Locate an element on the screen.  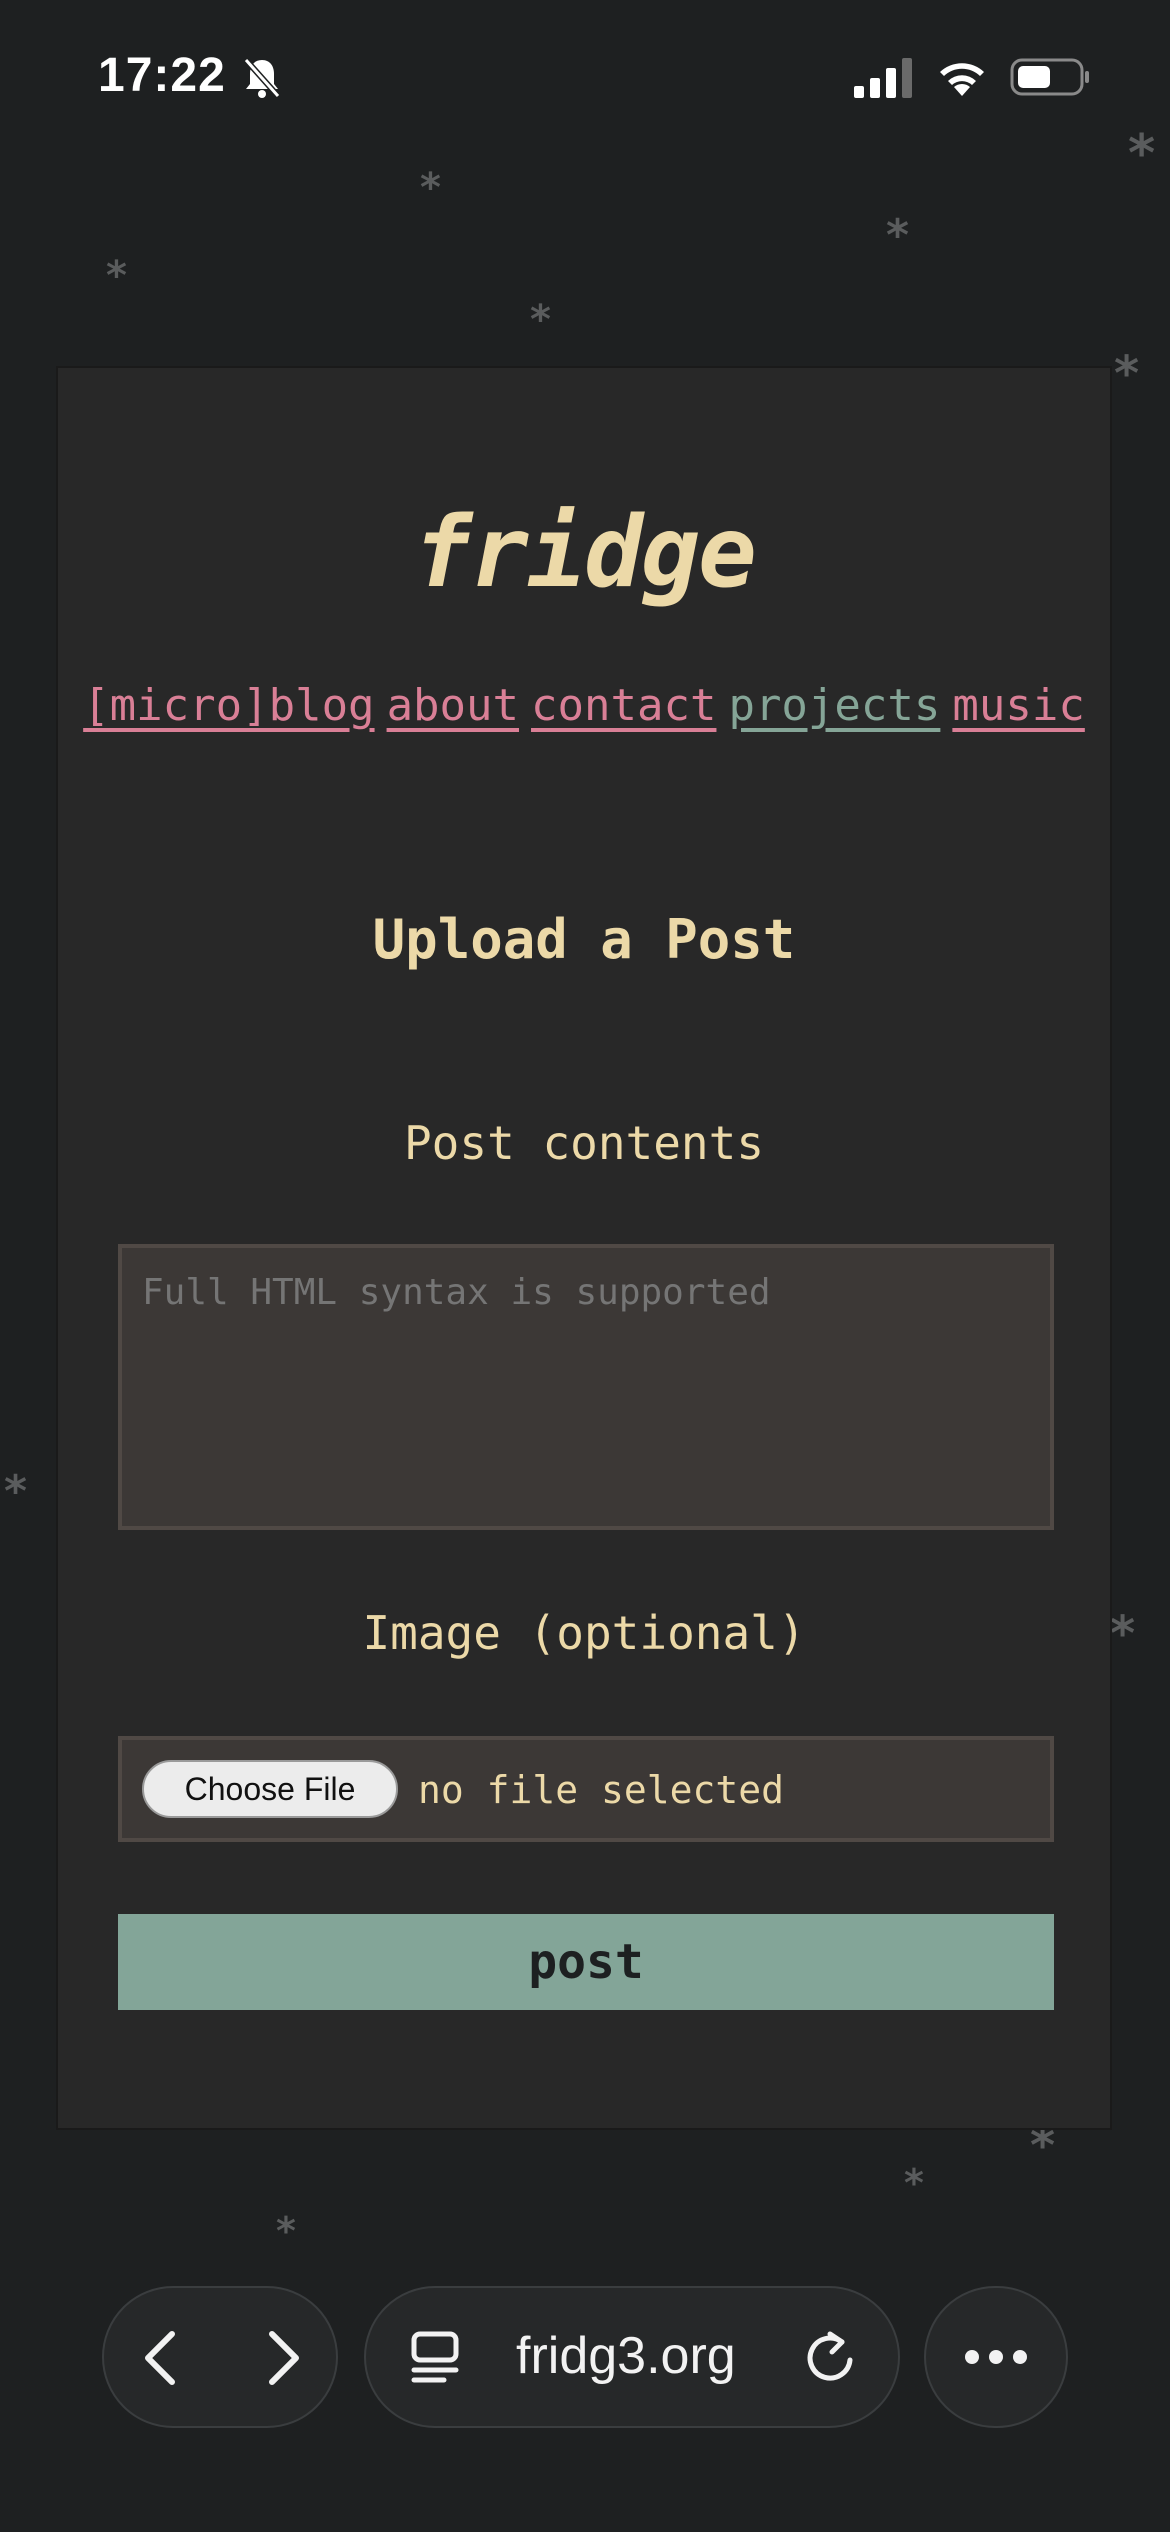
image-file-input: Choose File no file selected is located at coordinates (586, 1789).